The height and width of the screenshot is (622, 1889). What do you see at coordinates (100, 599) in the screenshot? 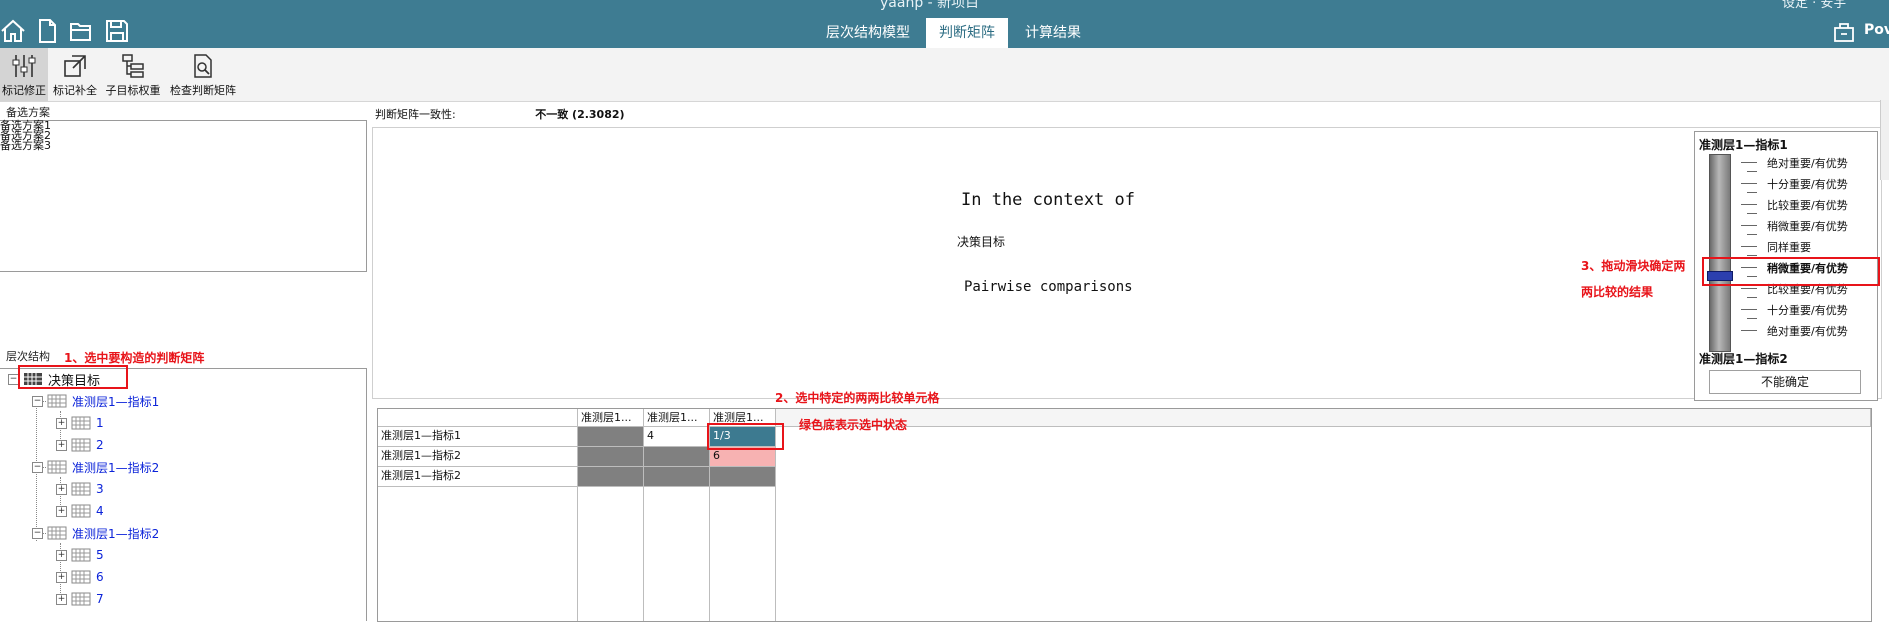
I see `tree-leaf-label: 7` at bounding box center [100, 599].